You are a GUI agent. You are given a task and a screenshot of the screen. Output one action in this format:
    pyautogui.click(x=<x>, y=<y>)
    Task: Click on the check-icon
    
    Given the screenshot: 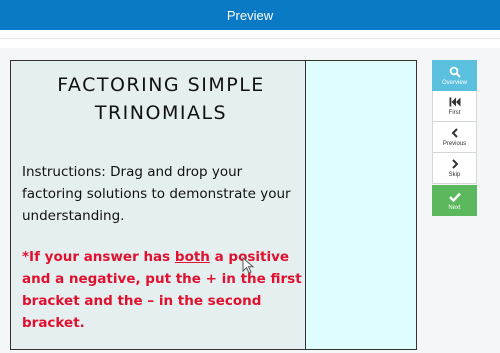 What is the action you would take?
    pyautogui.click(x=454, y=197)
    